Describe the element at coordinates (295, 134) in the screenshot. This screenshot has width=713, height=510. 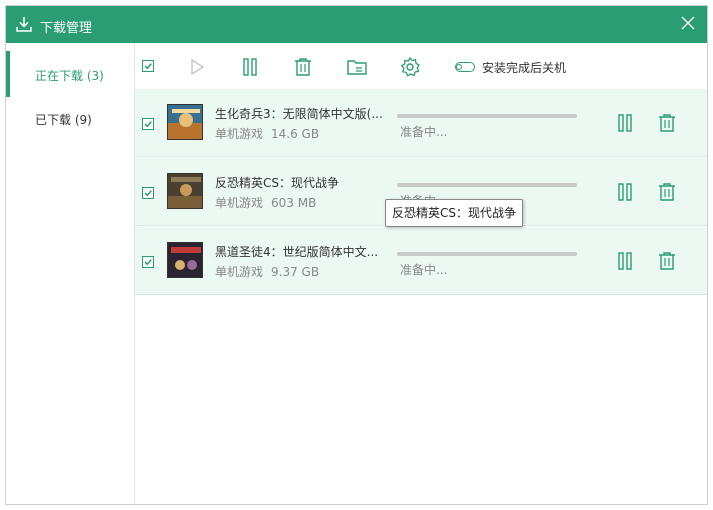
I see `game-size: 14.6 GB` at that location.